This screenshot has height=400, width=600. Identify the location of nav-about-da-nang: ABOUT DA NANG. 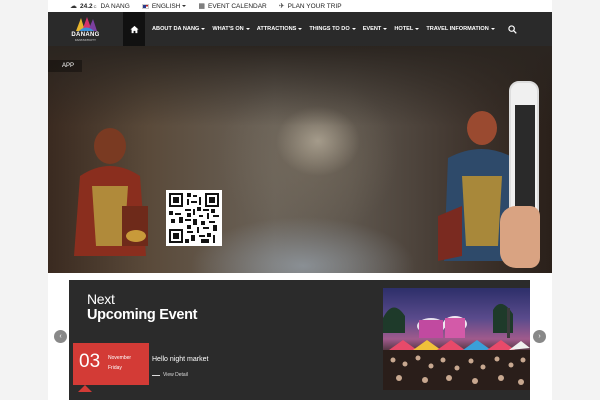
(179, 29).